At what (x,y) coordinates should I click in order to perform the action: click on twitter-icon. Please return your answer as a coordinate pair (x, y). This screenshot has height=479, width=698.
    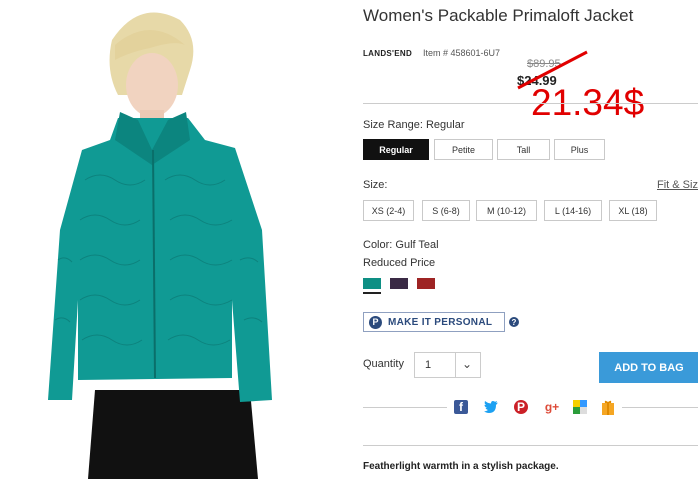
    Looking at the image, I should click on (491, 407).